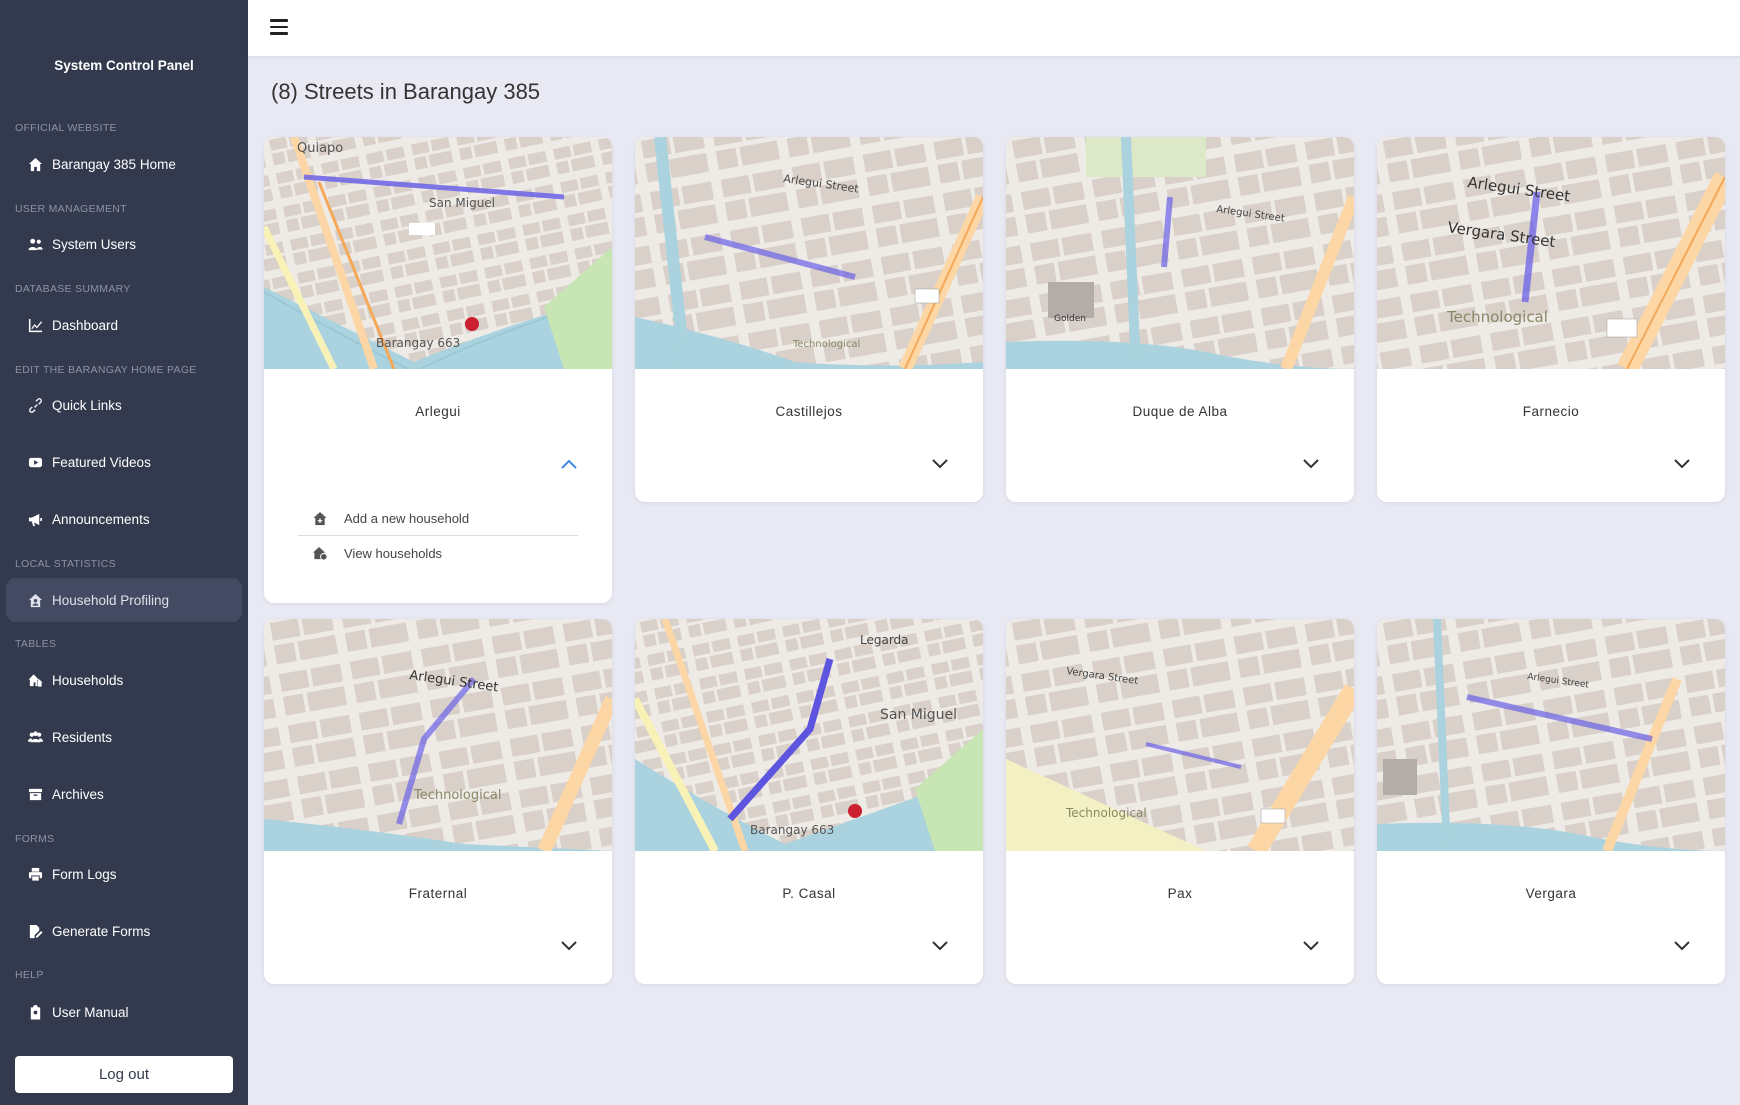 This screenshot has height=1105, width=1740. I want to click on megaphone-icon, so click(35, 519).